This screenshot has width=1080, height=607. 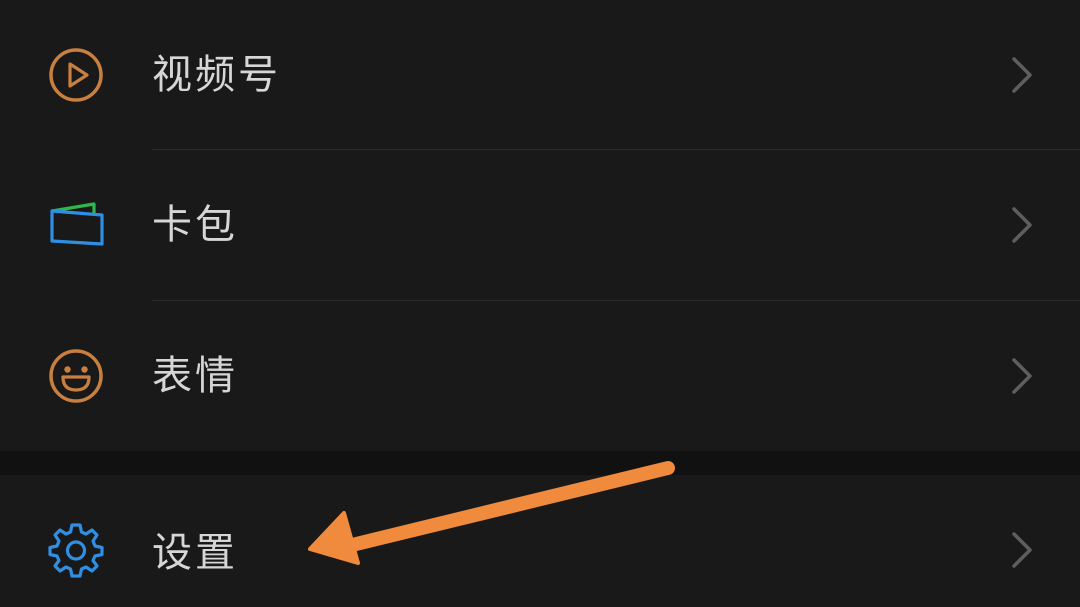 What do you see at coordinates (76, 550) in the screenshot?
I see `settings-gear-icon` at bounding box center [76, 550].